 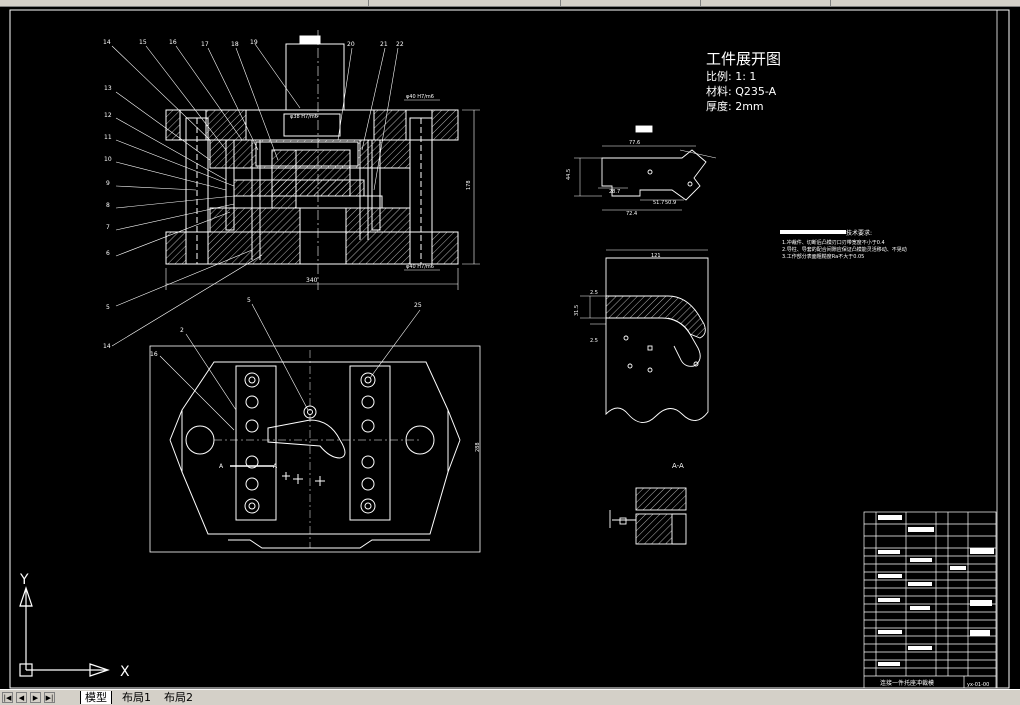 What do you see at coordinates (670, 203) in the screenshot?
I see `dim-blank-w5: 50.9` at bounding box center [670, 203].